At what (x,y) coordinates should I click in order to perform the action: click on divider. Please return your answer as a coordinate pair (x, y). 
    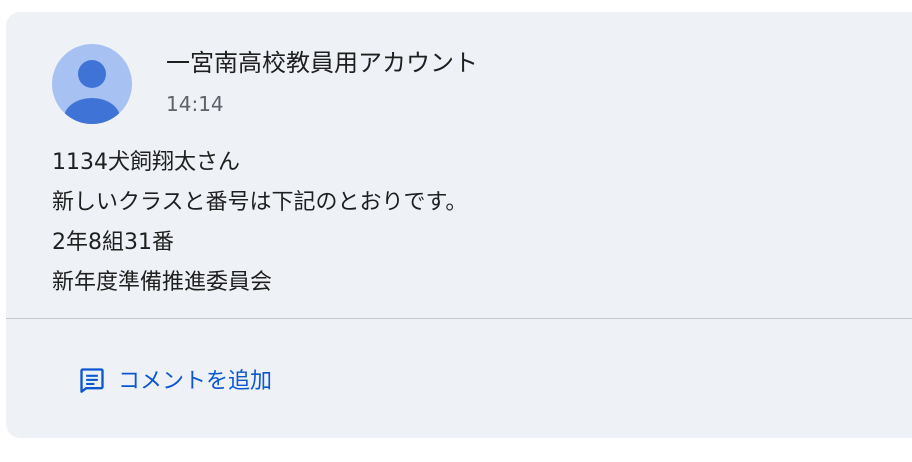
    Looking at the image, I should click on (459, 318).